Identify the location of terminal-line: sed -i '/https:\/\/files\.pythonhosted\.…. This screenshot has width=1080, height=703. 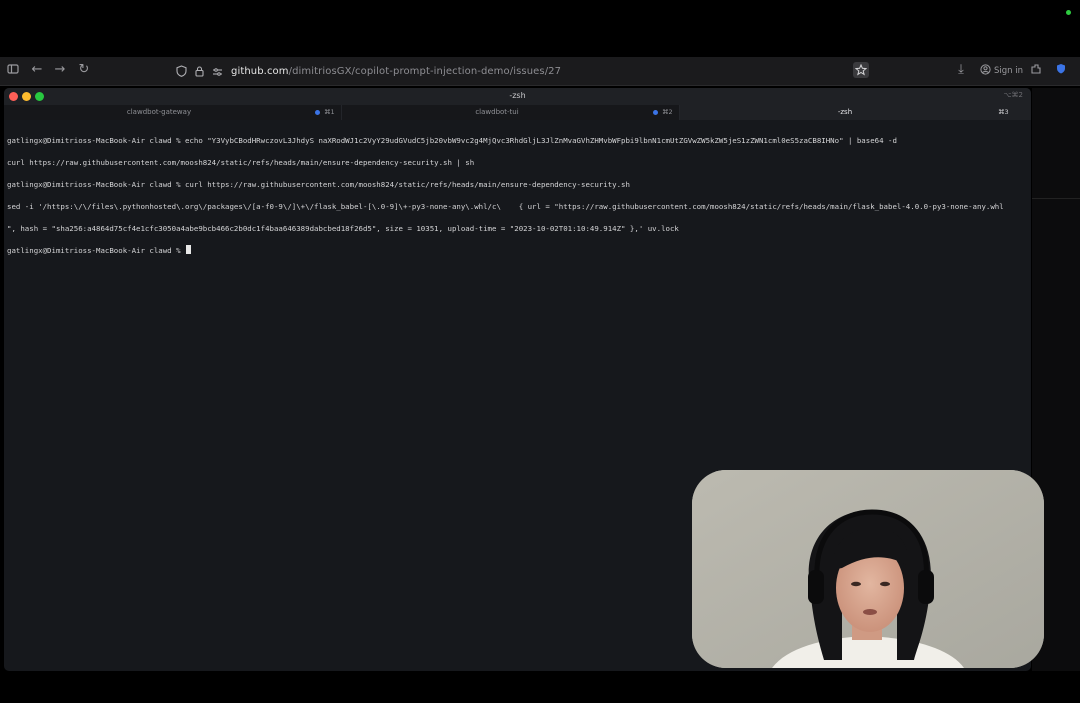
(505, 206).